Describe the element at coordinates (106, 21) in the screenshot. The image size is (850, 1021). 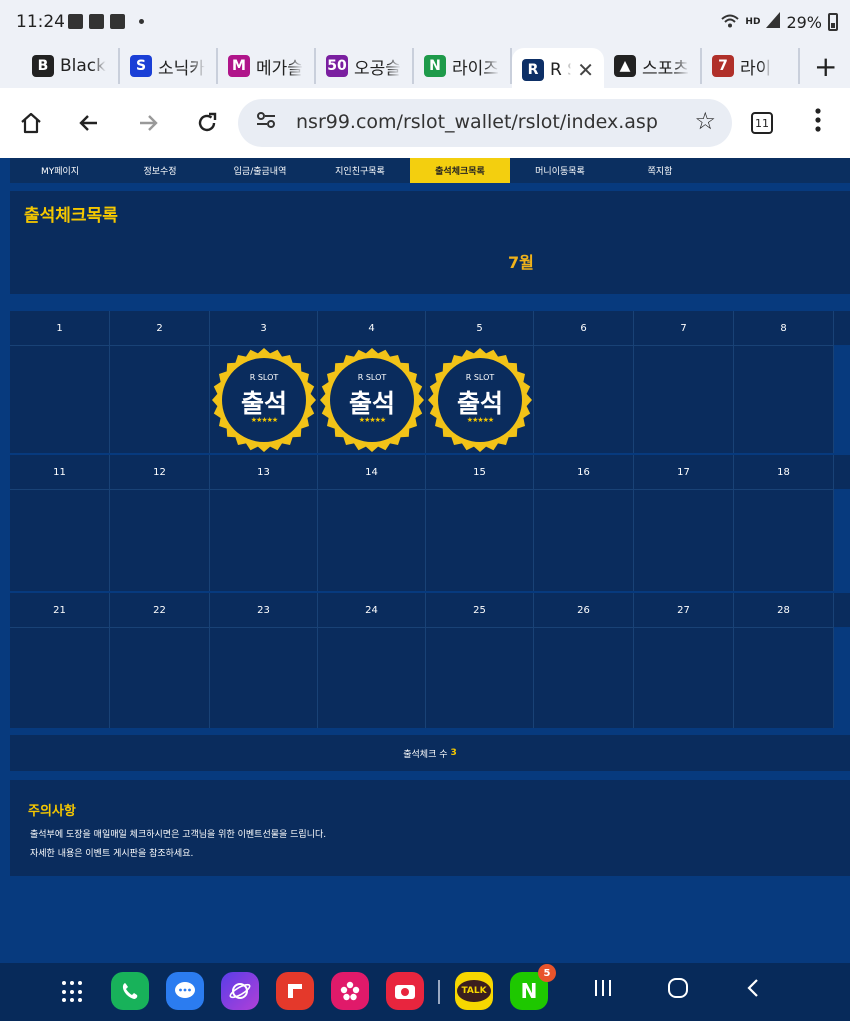
I see `notification-icons` at that location.